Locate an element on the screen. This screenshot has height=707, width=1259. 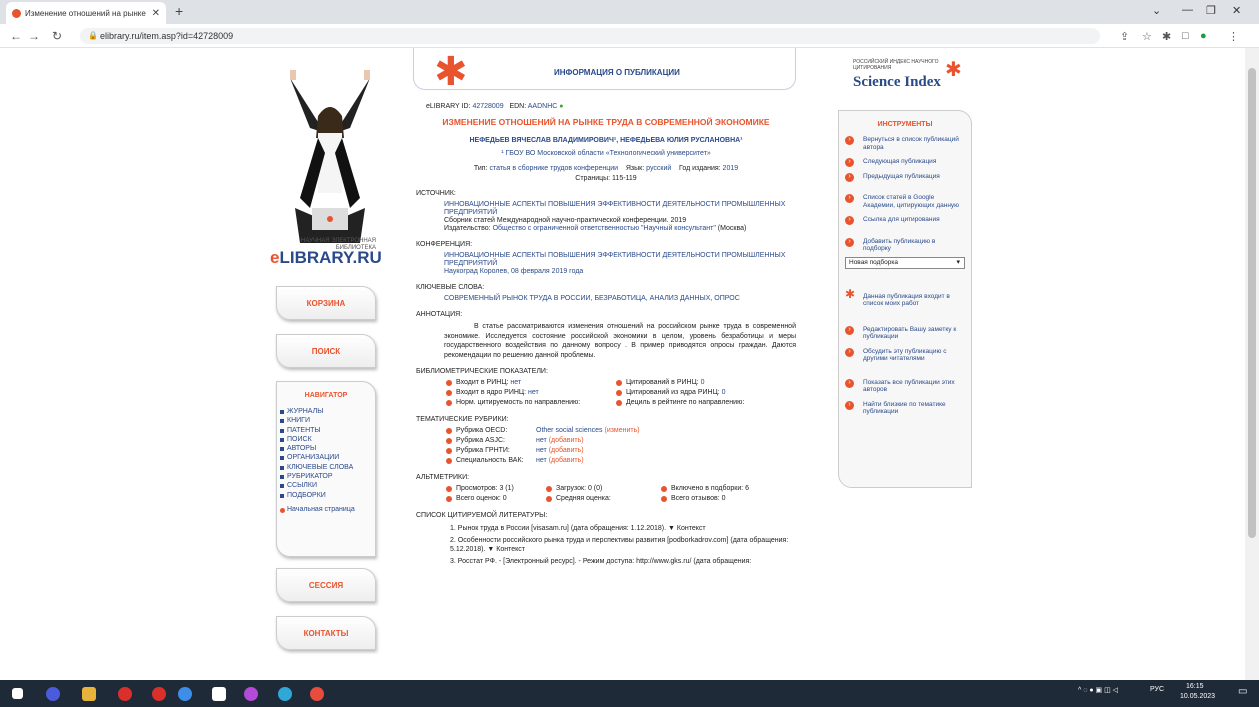
close-tab-icon: ✕ is located at coordinates (156, 13).